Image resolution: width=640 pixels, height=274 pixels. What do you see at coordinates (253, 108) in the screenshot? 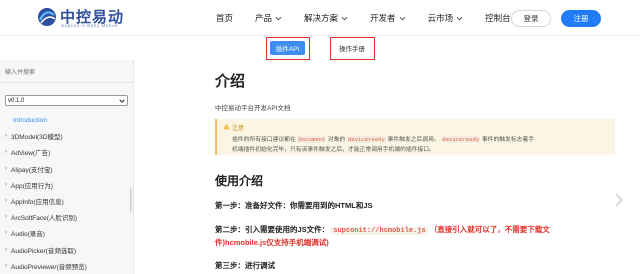
I see `page-description: 中控易动平台开发API文档` at bounding box center [253, 108].